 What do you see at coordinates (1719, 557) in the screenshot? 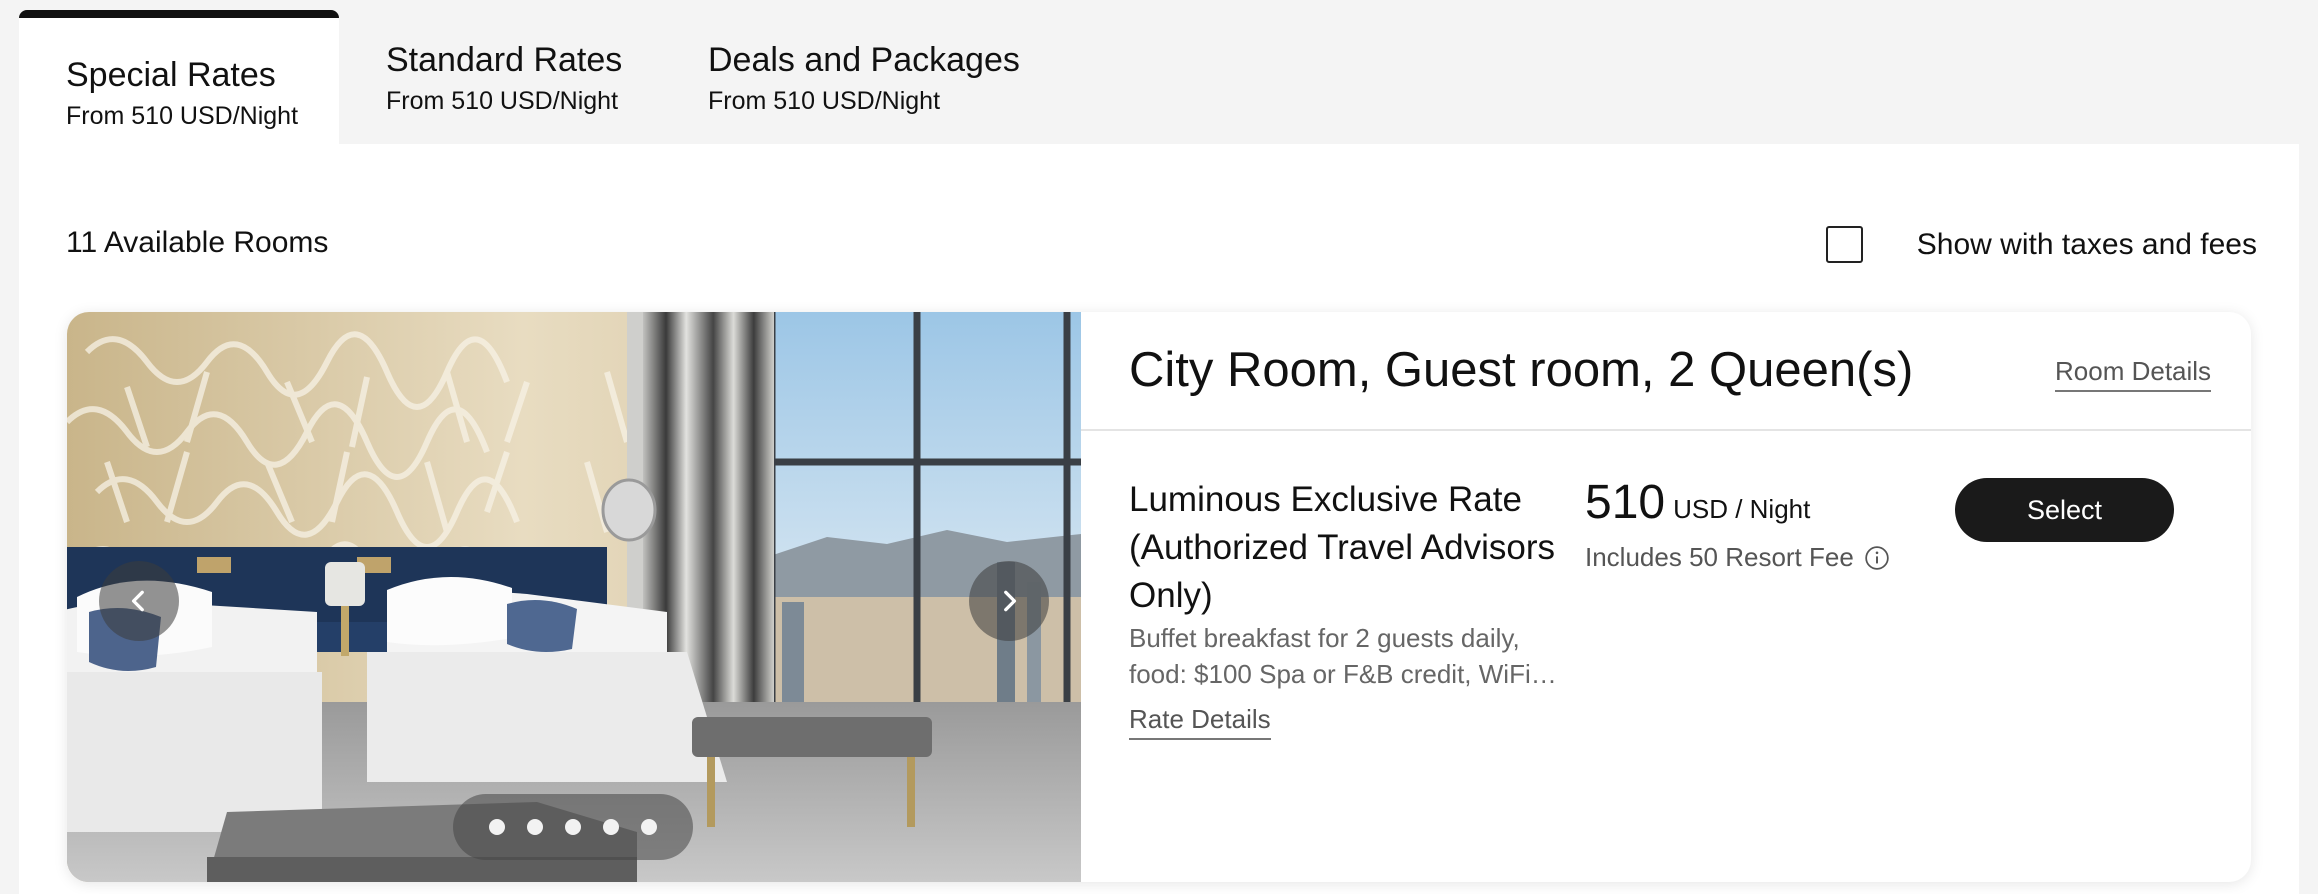
I see `resort-fee-text: Includes 50 Resort Fee` at bounding box center [1719, 557].